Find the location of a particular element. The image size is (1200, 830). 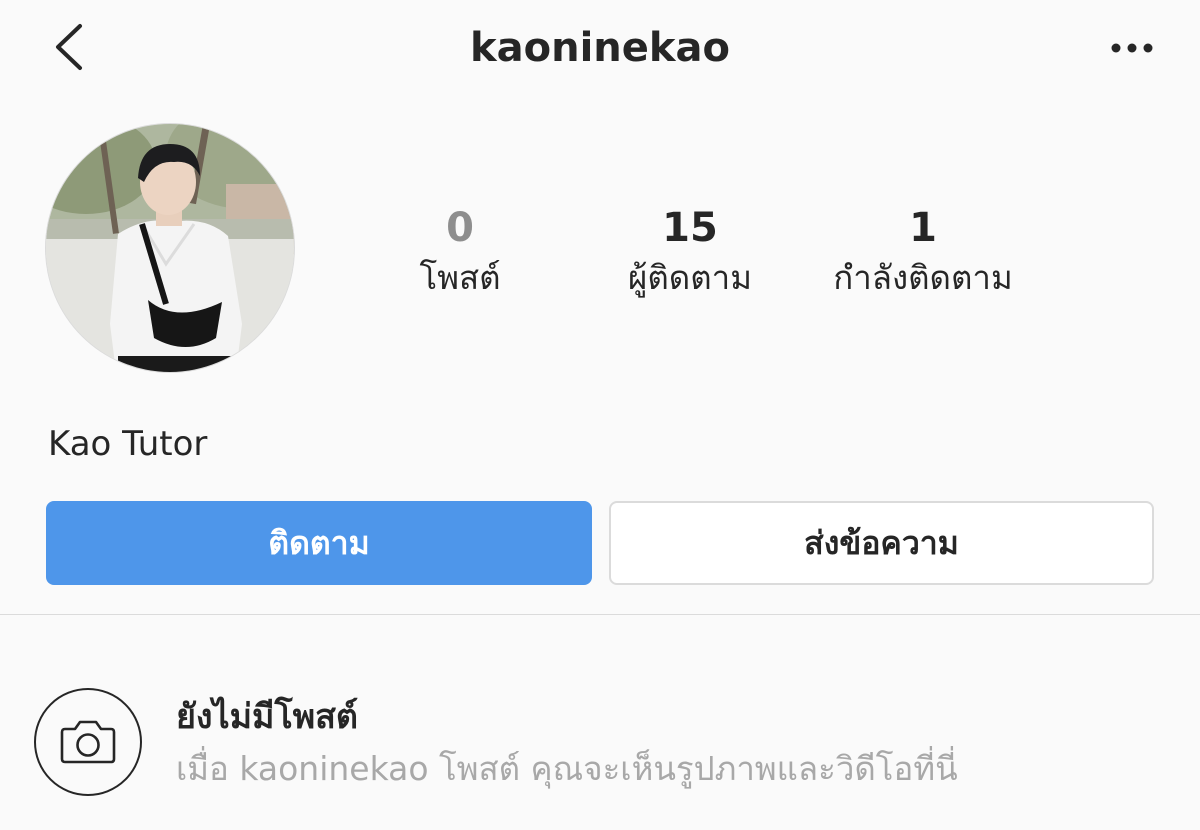

more-options-button is located at coordinates (1132, 48).